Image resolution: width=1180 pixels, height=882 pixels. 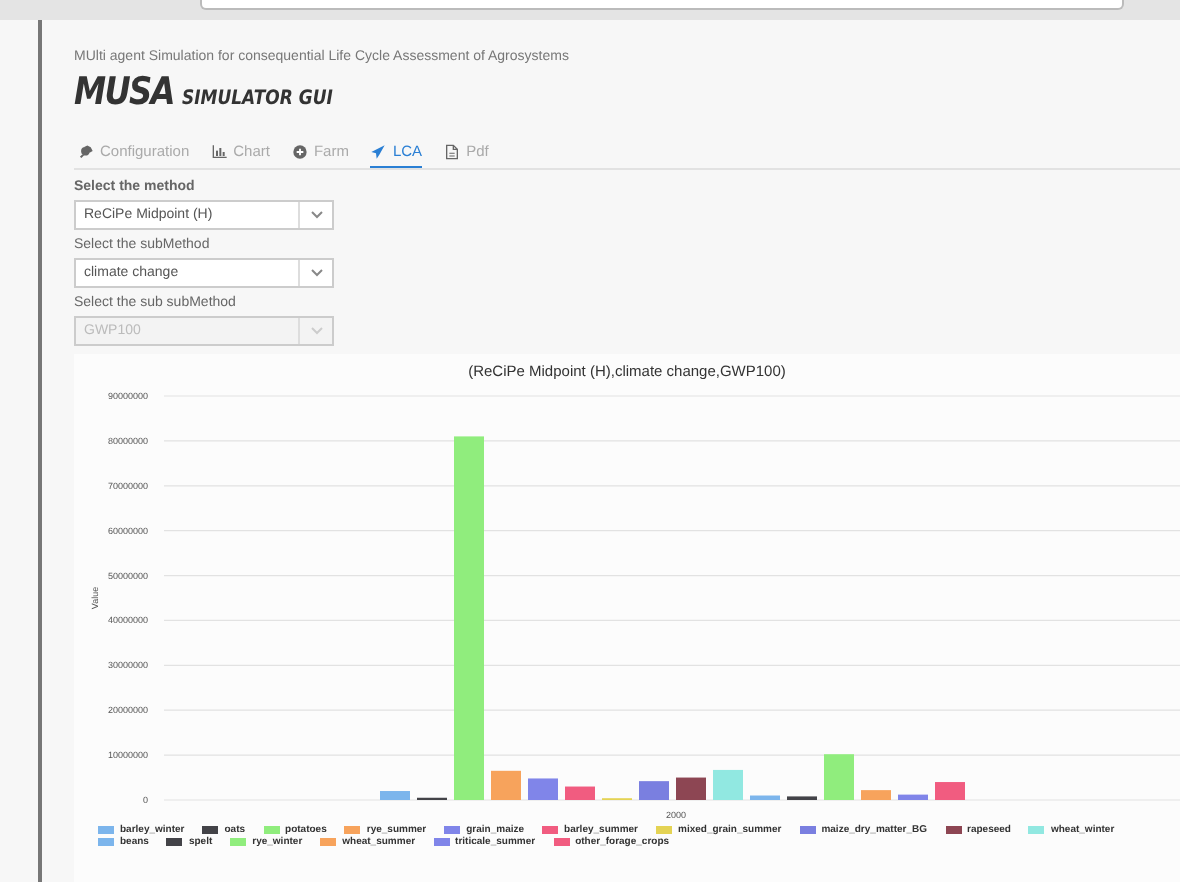 What do you see at coordinates (219, 151) in the screenshot?
I see `chart-icon` at bounding box center [219, 151].